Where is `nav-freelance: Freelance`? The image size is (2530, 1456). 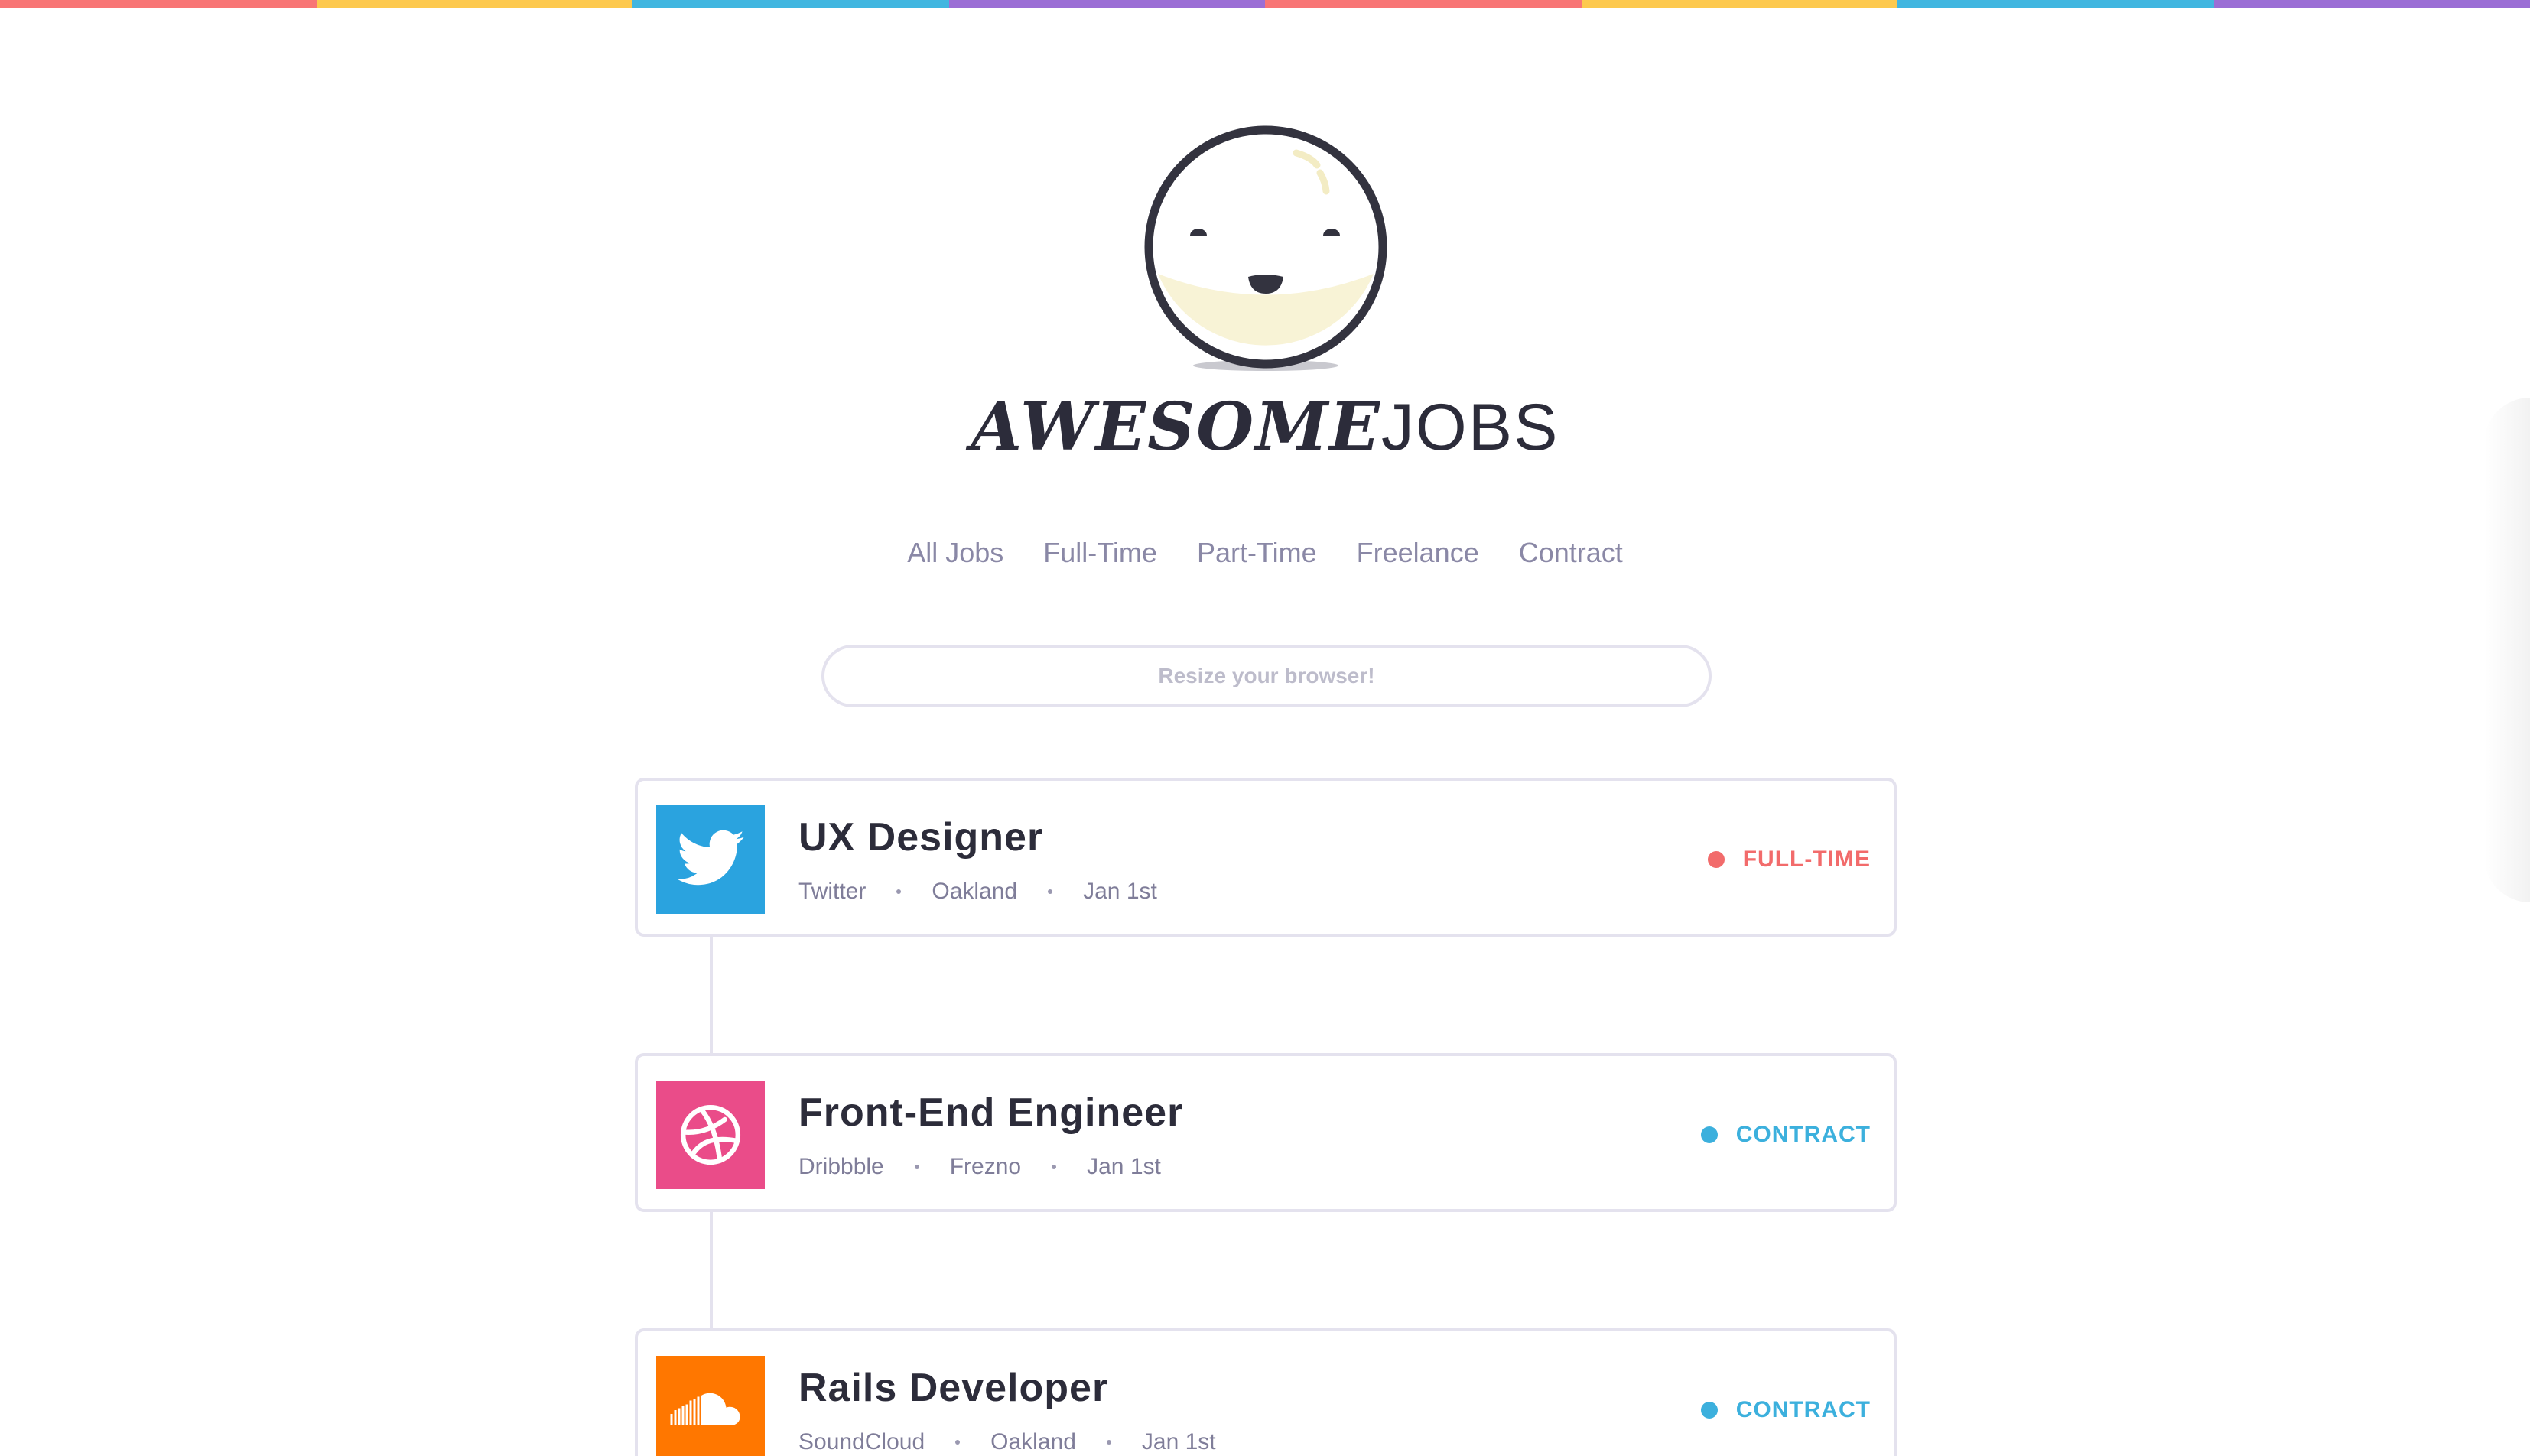
nav-freelance: Freelance is located at coordinates (1418, 553).